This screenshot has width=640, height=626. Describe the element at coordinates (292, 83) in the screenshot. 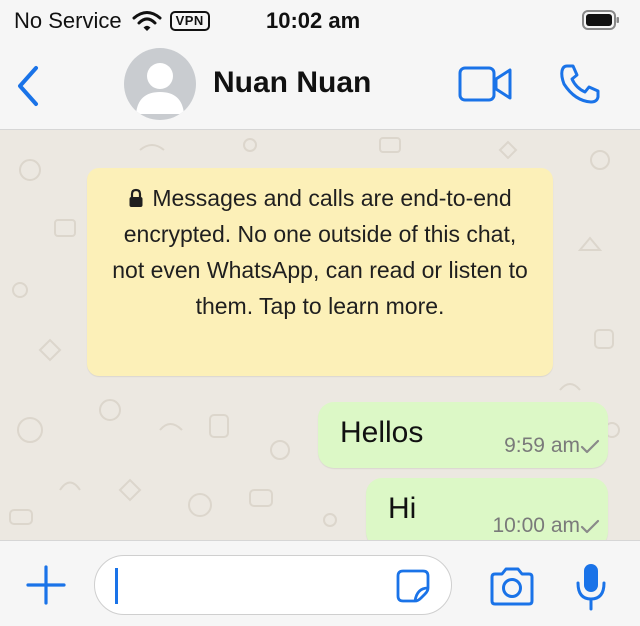

I see `contact-name: Nuan Nuan` at that location.